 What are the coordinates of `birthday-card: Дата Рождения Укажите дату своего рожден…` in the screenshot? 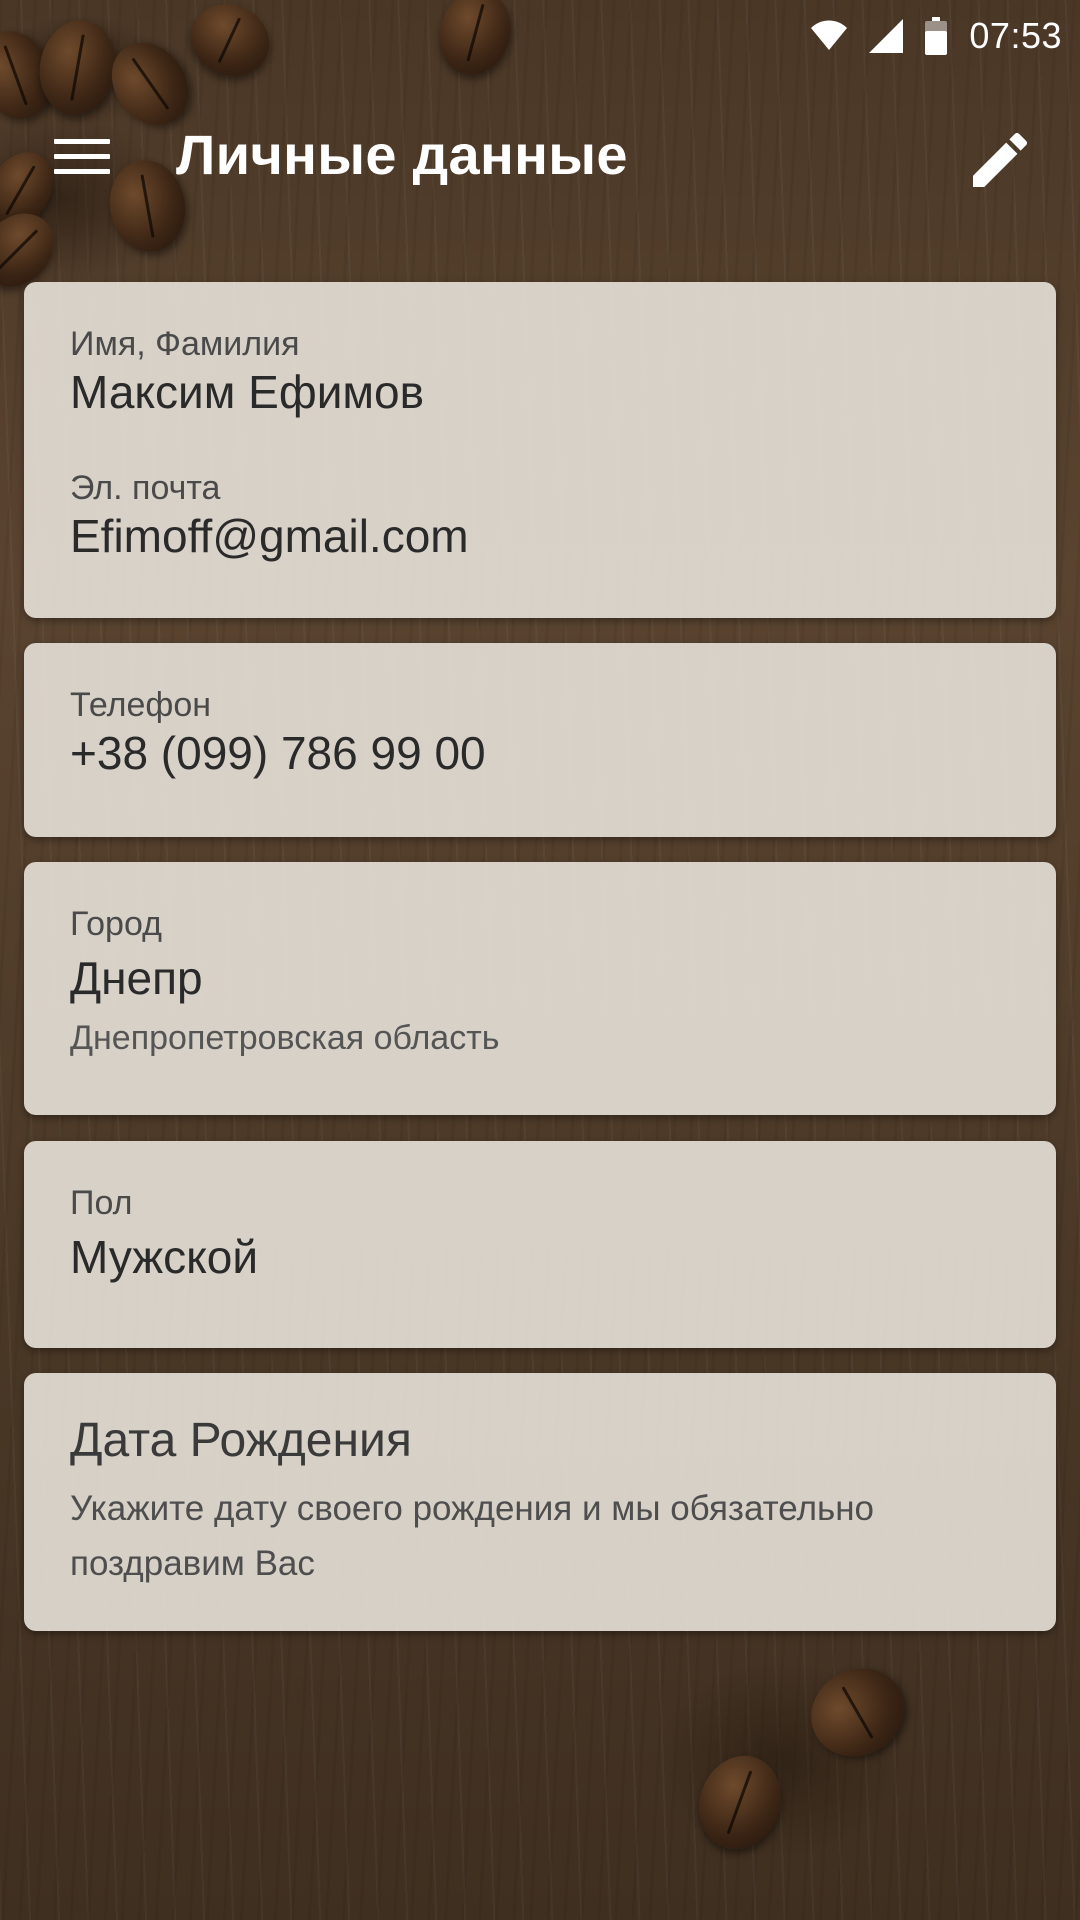 It's located at (540, 1502).